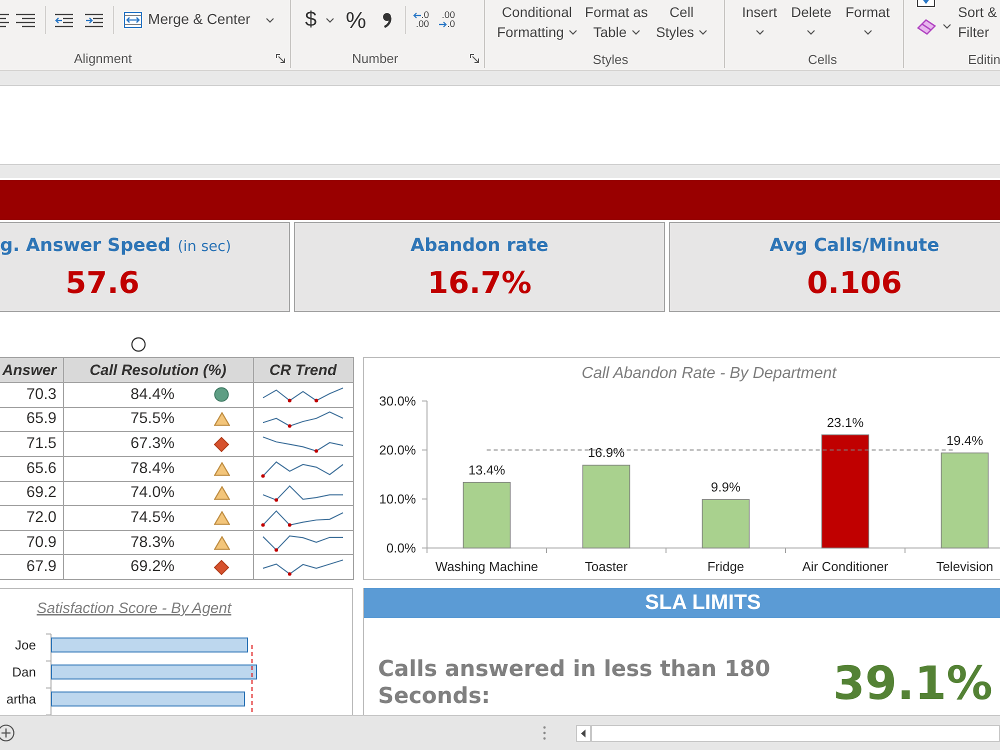 The height and width of the screenshot is (750, 1000). What do you see at coordinates (760, 21) in the screenshot?
I see `cells-menu-button: Insert` at bounding box center [760, 21].